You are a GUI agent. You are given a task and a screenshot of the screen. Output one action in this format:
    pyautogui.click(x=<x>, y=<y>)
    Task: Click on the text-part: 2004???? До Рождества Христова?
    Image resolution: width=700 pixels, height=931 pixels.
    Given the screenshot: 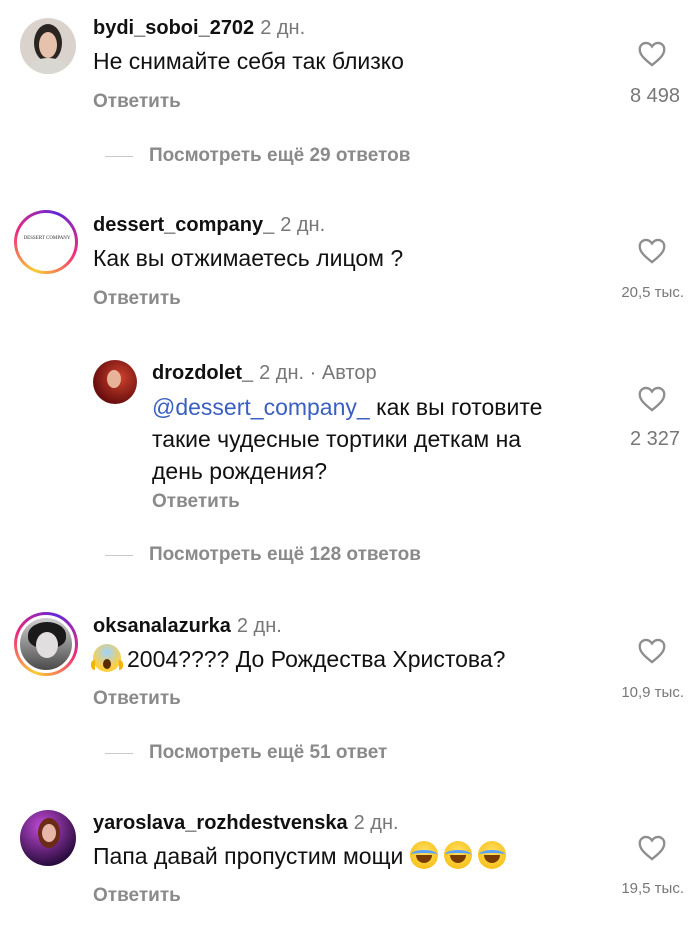 What is the action you would take?
    pyautogui.click(x=316, y=659)
    